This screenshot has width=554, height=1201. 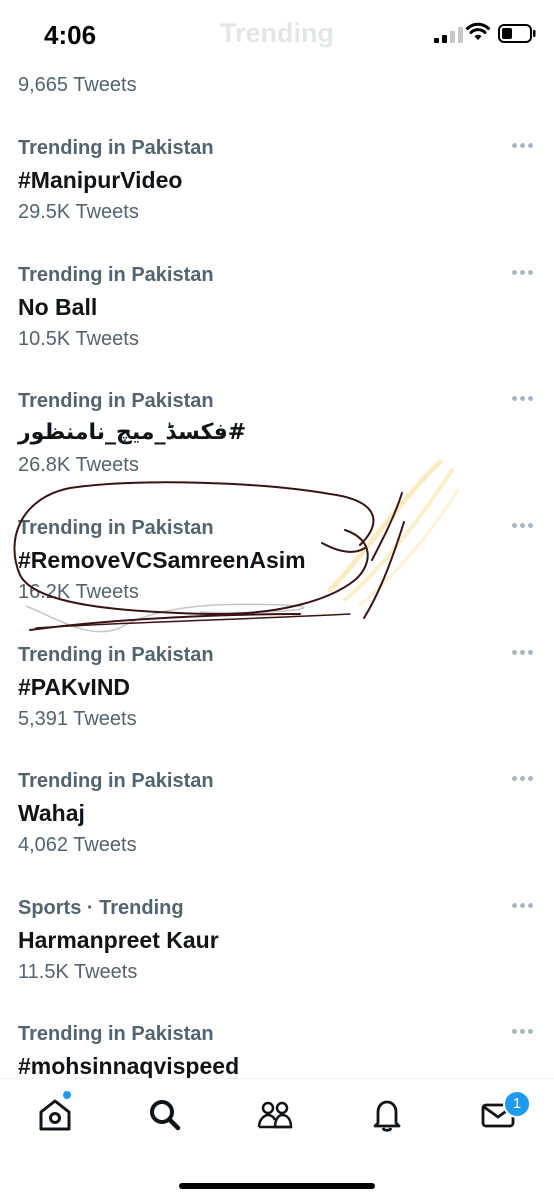 I want to click on notifications-tab, so click(x=387, y=1115).